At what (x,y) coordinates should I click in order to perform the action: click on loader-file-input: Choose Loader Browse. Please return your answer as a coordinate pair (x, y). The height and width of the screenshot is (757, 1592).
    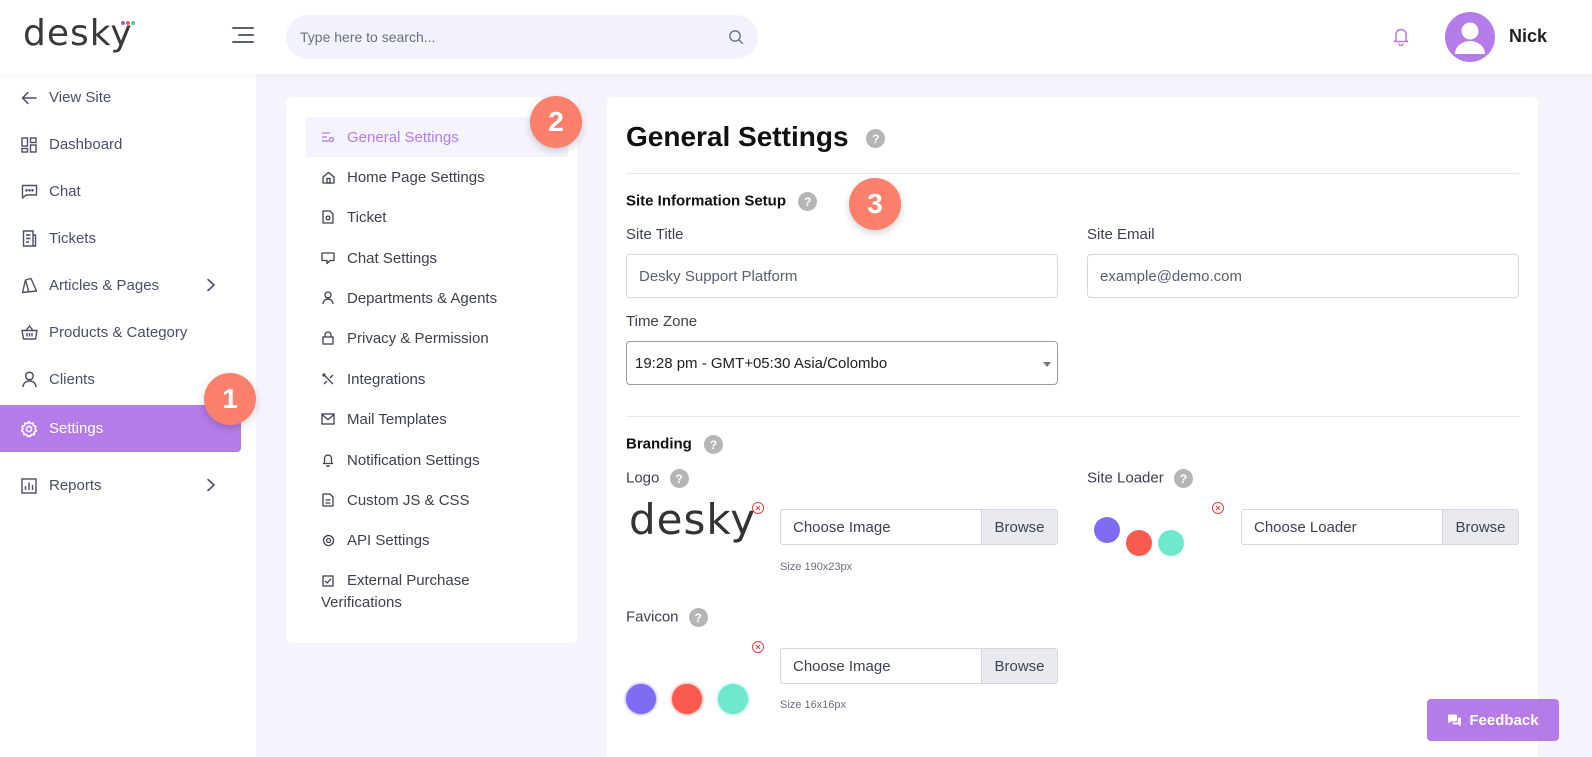
    Looking at the image, I should click on (1380, 527).